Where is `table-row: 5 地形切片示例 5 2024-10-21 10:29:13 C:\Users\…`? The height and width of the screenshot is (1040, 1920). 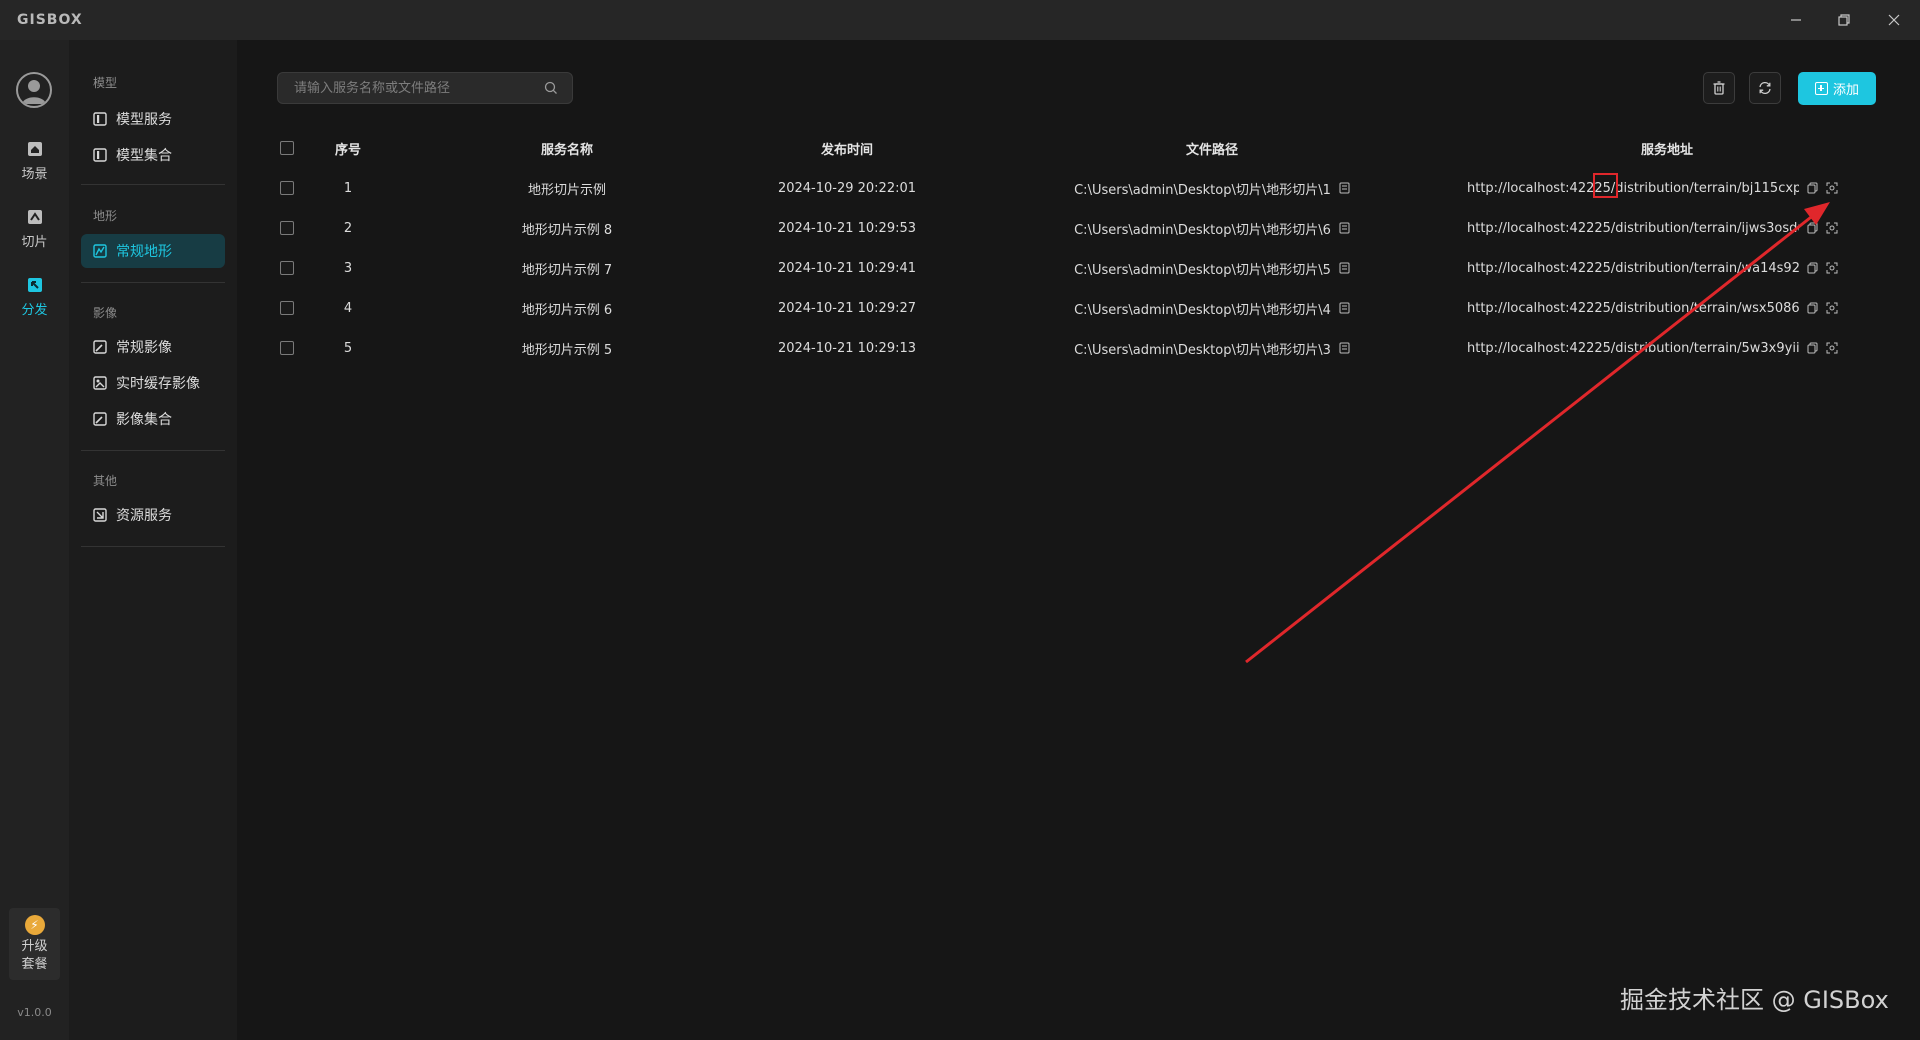 table-row: 5 地形切片示例 5 2024-10-21 10:29:13 C:\Users\… is located at coordinates (1077, 348).